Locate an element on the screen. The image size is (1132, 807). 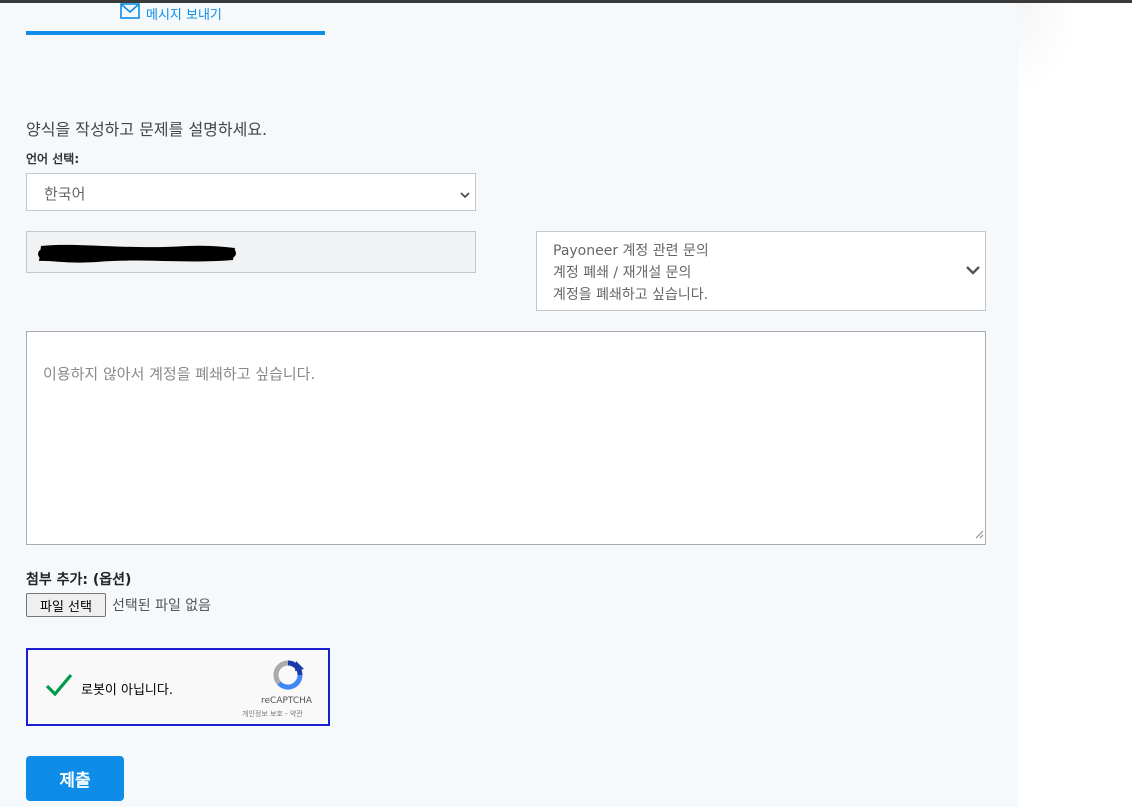
side-shadow is located at coordinates (1048, 48).